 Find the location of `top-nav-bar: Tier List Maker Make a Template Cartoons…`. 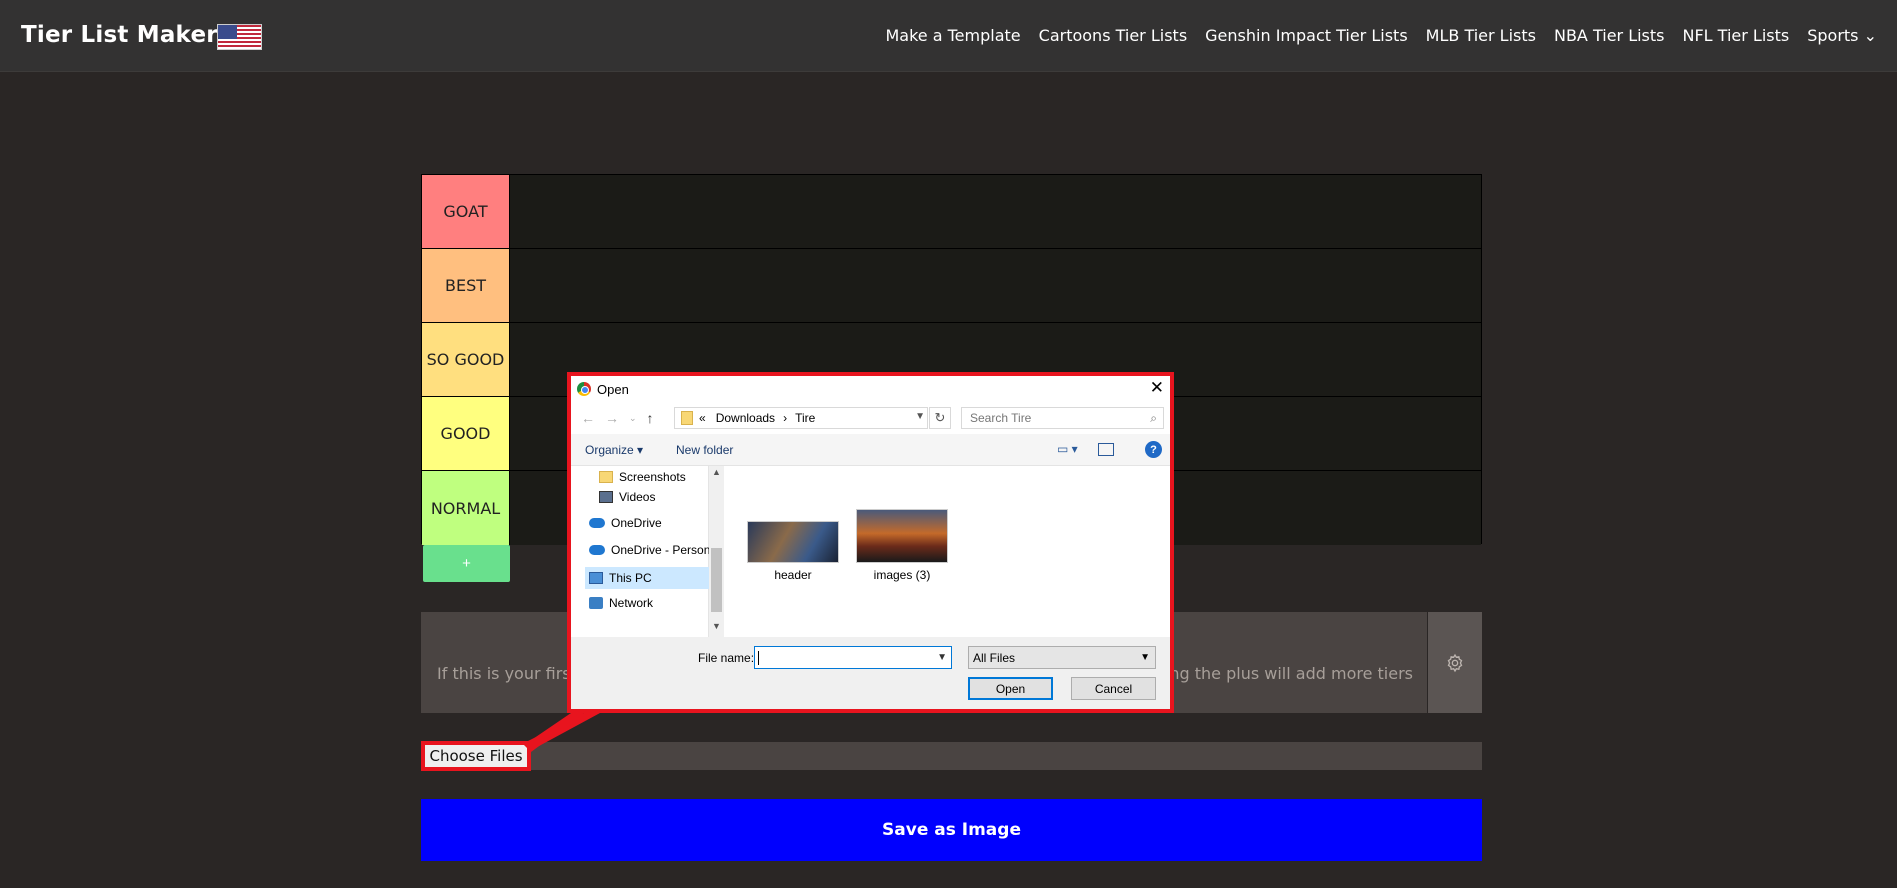

top-nav-bar: Tier List Maker Make a Template Cartoons… is located at coordinates (948, 36).